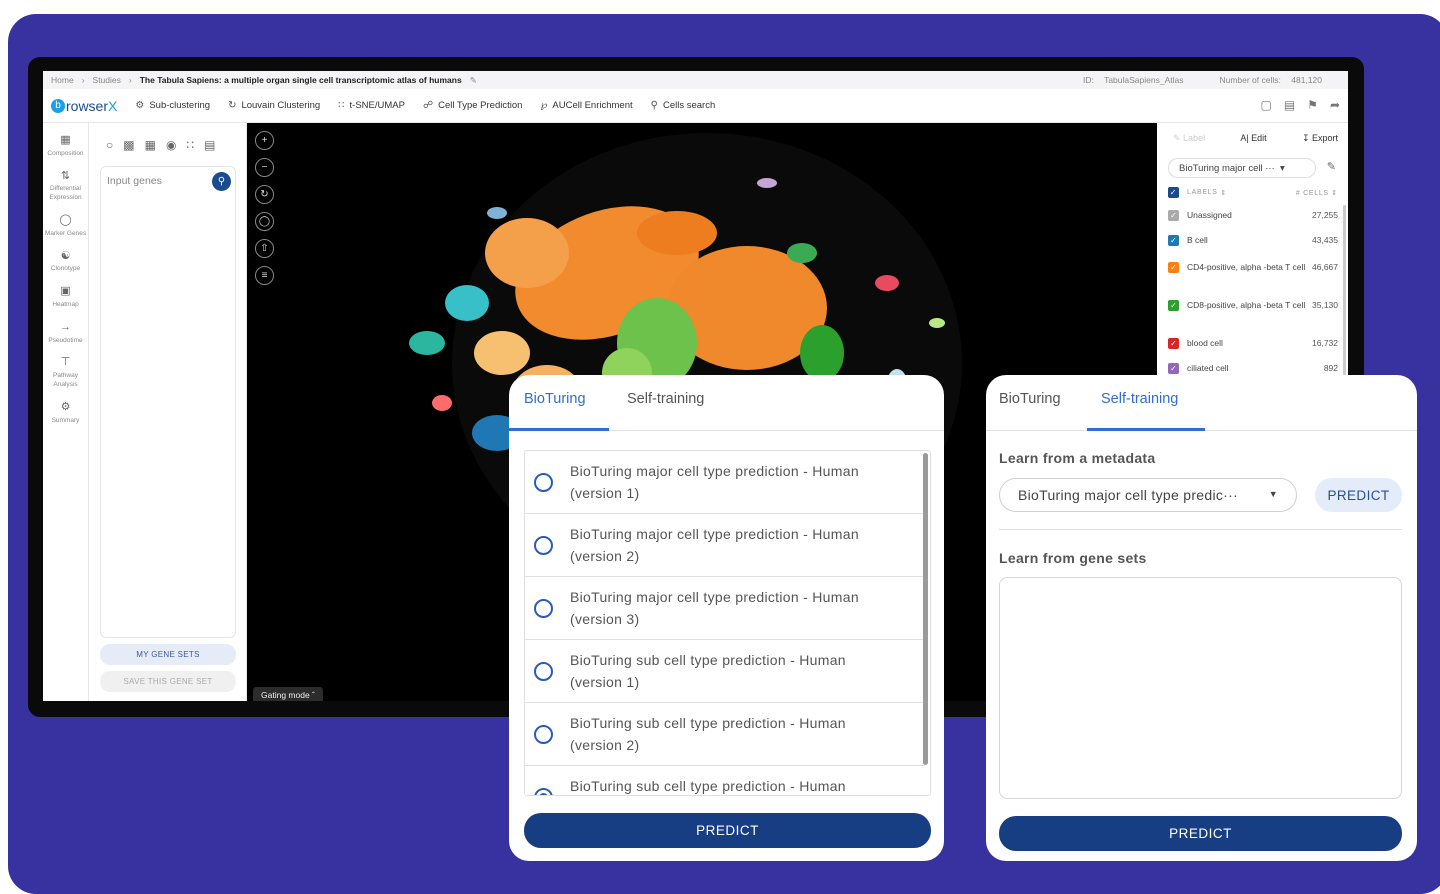  I want to click on stacked-icon: ▤, so click(209, 145).